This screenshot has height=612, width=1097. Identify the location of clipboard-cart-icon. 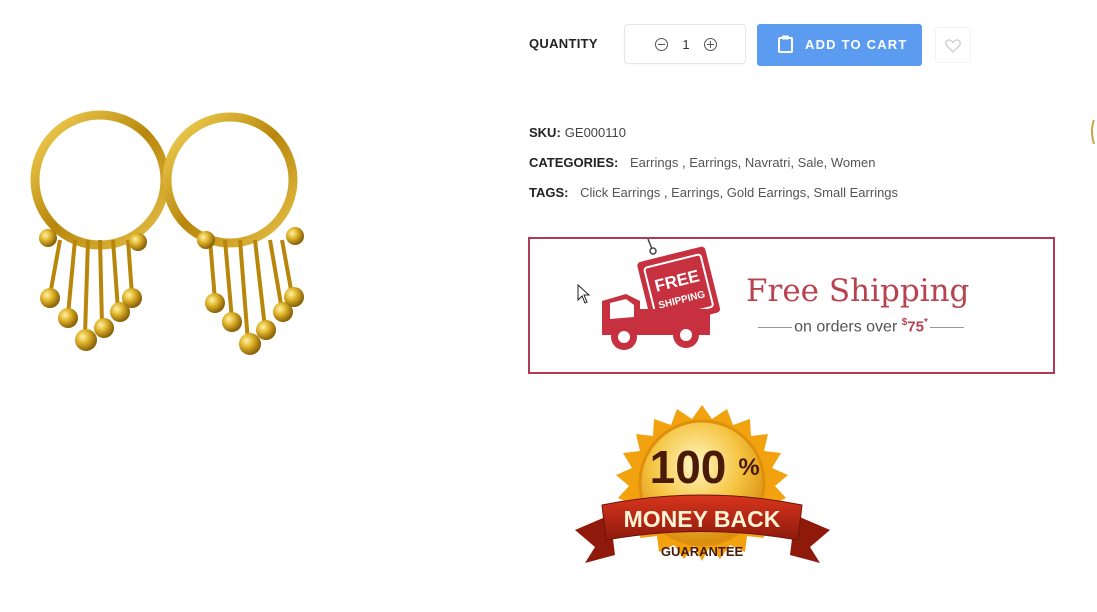
(785, 44).